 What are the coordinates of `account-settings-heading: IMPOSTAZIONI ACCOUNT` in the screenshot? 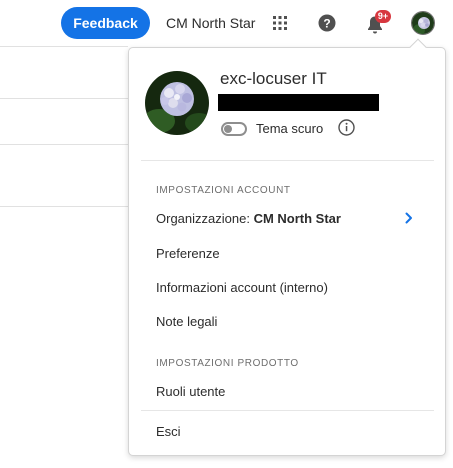 It's located at (223, 190).